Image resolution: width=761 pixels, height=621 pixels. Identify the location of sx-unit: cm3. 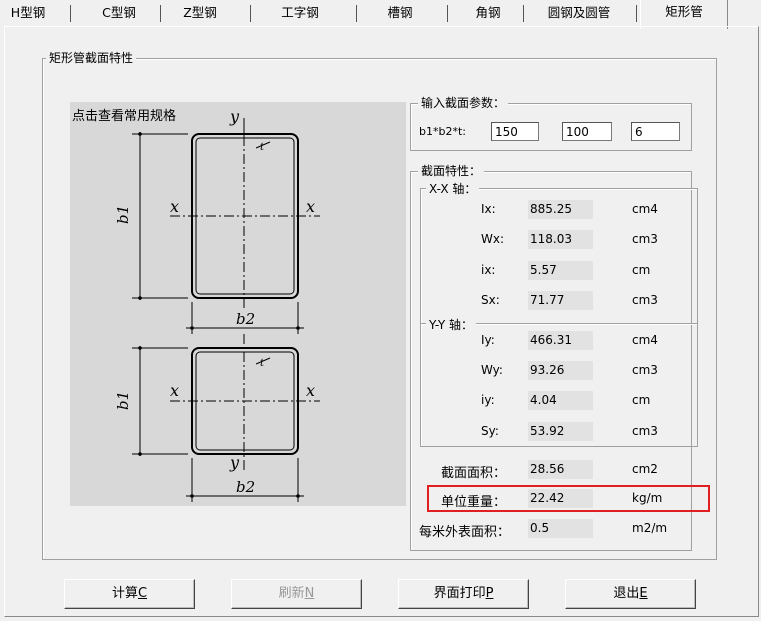
(645, 300).